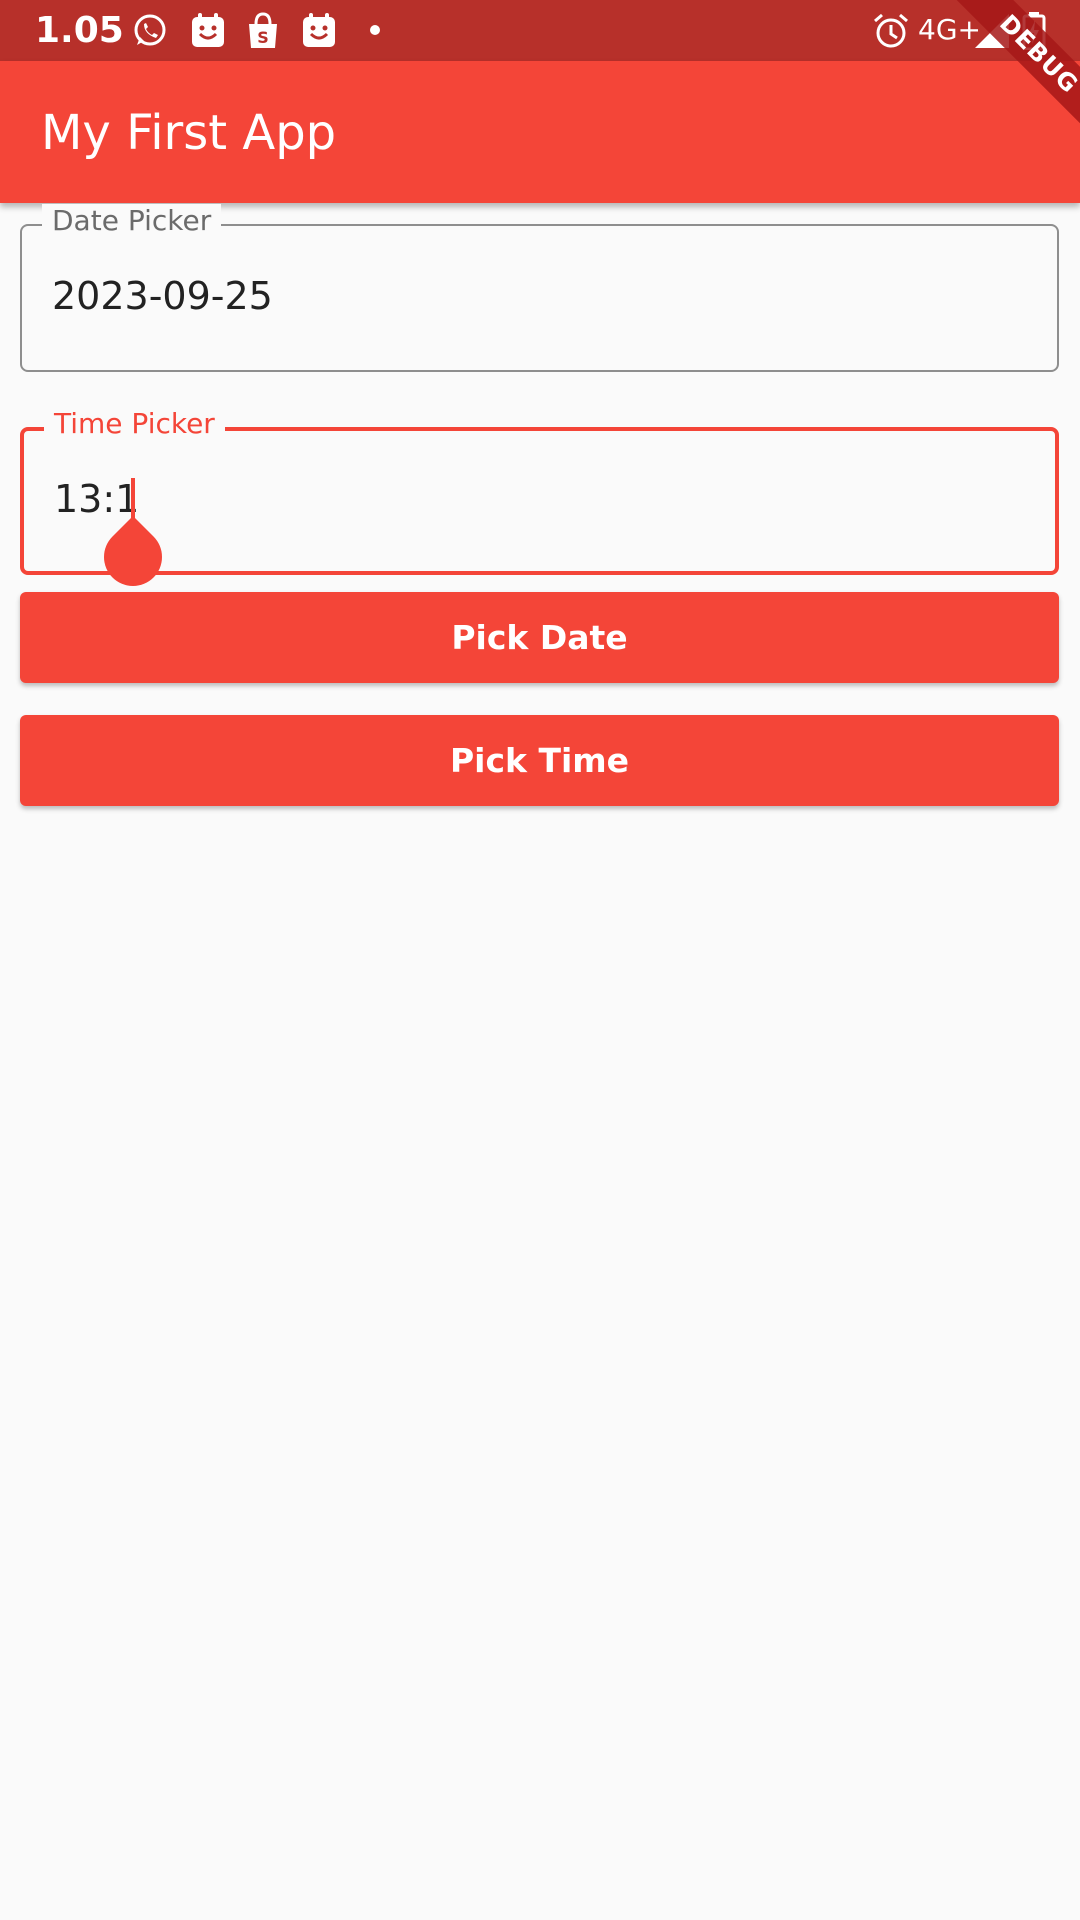 The height and width of the screenshot is (1920, 1080). What do you see at coordinates (79, 30) in the screenshot?
I see `status-time: 1.05` at bounding box center [79, 30].